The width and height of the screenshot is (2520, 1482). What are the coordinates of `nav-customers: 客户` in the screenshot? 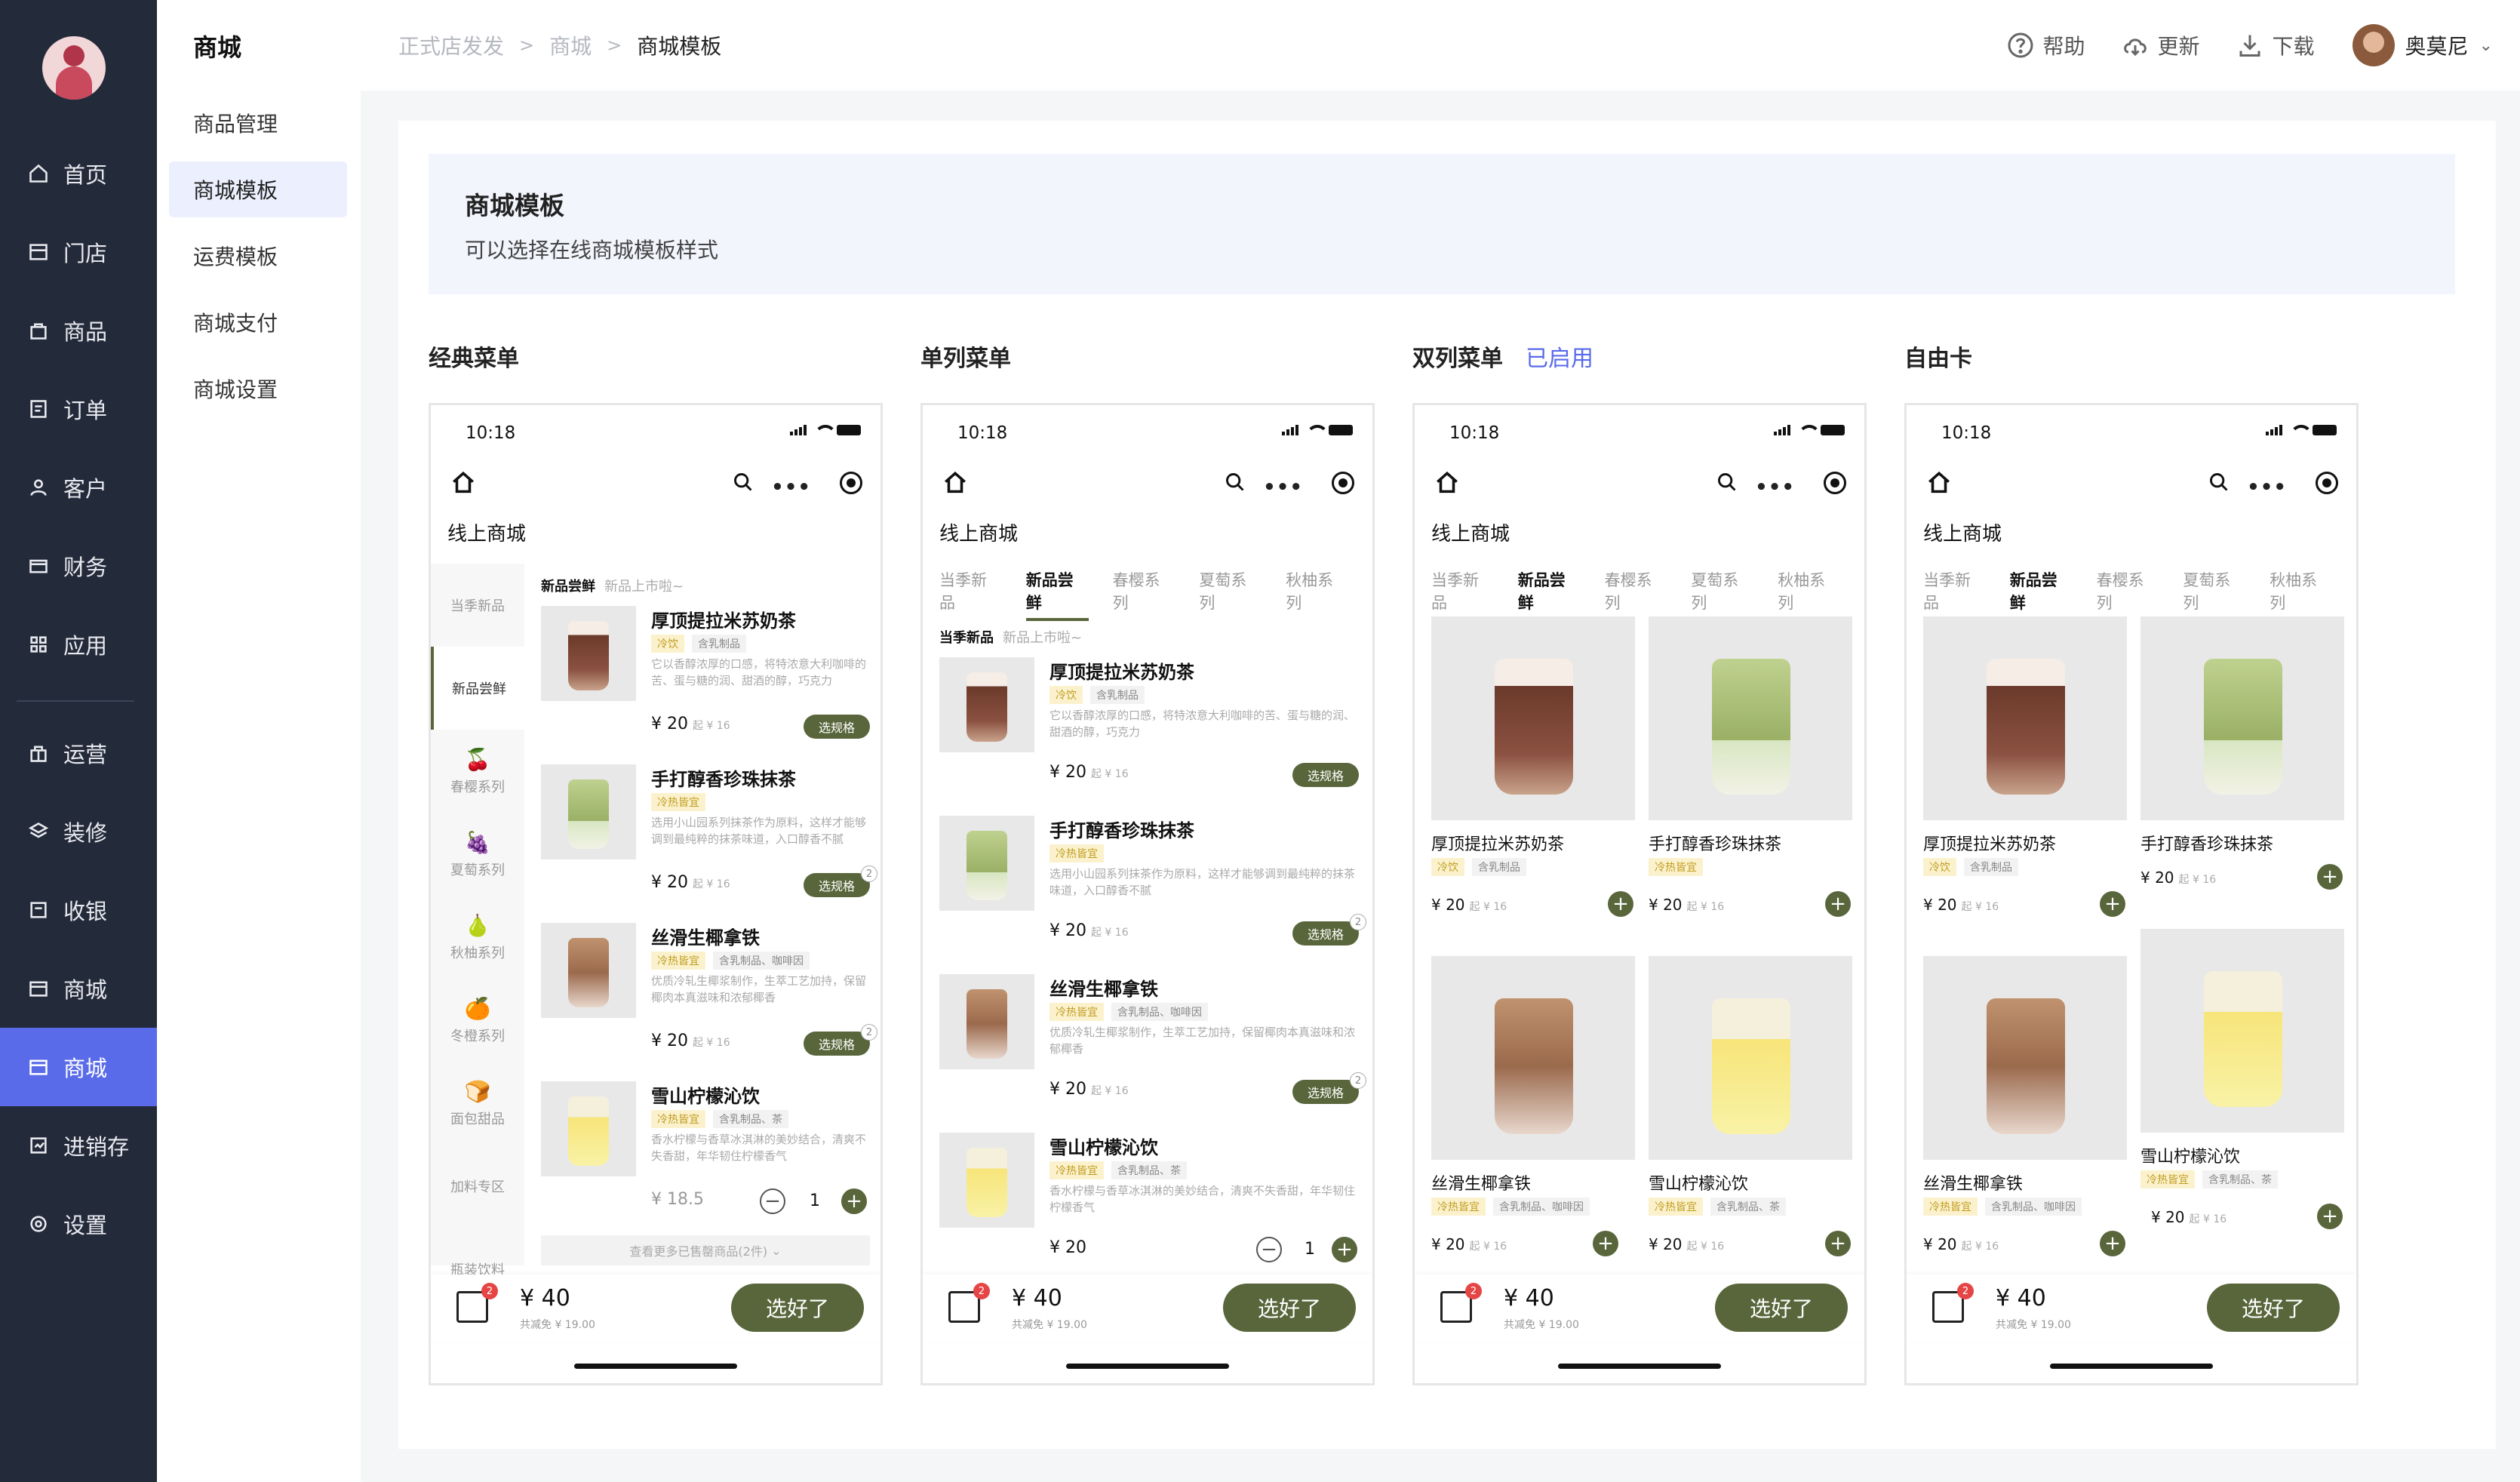 It's located at (78, 488).